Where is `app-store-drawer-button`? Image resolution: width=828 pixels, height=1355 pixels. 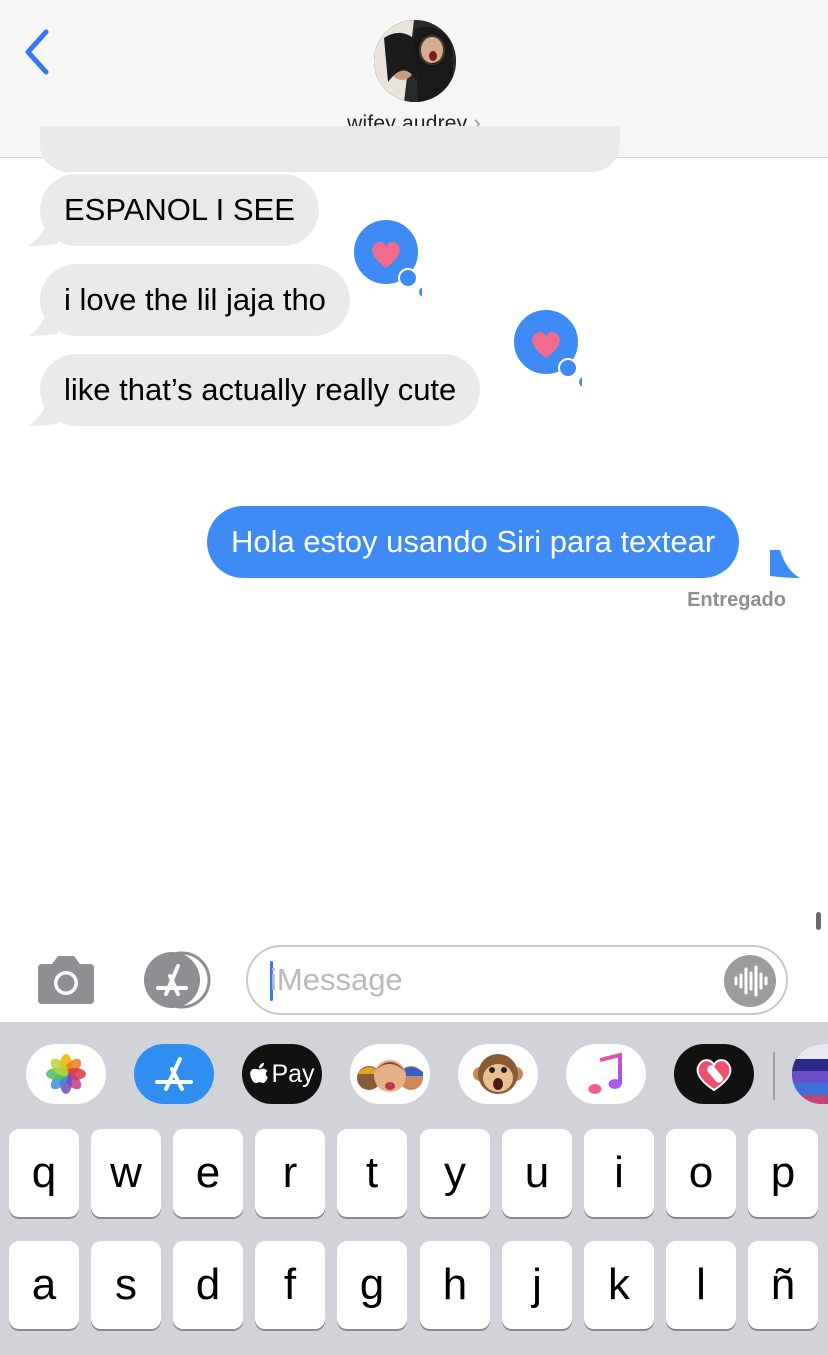 app-store-drawer-button is located at coordinates (177, 980).